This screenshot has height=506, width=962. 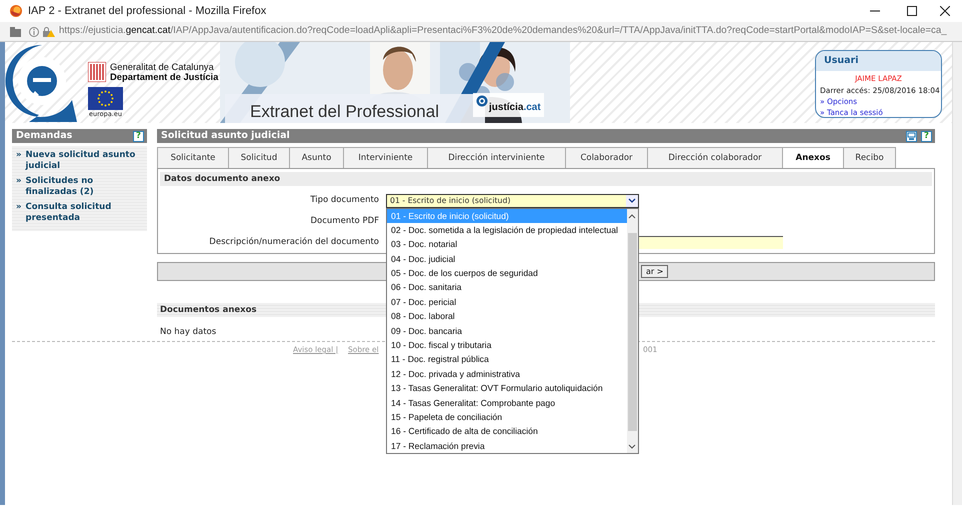 What do you see at coordinates (912, 11) in the screenshot?
I see `maximize-icon` at bounding box center [912, 11].